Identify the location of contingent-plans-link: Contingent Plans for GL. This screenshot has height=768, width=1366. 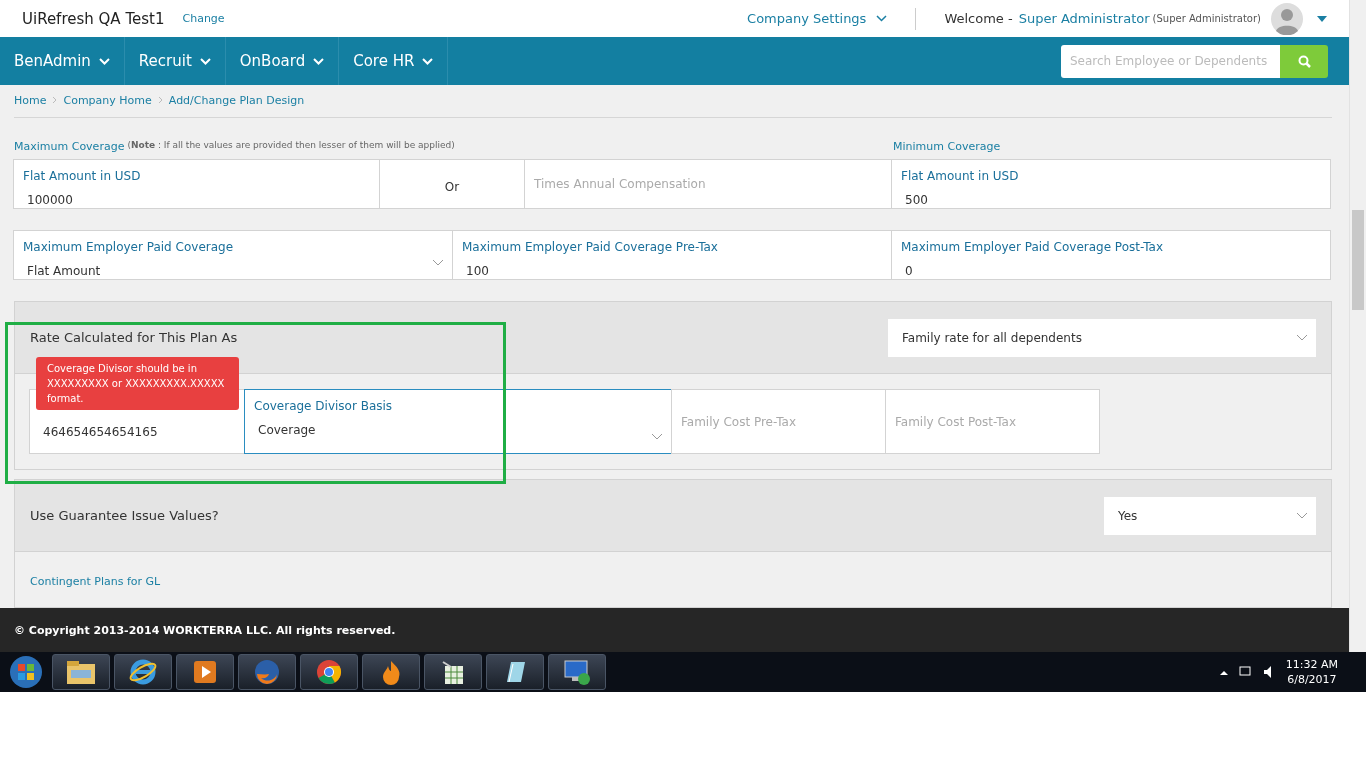
(95, 581).